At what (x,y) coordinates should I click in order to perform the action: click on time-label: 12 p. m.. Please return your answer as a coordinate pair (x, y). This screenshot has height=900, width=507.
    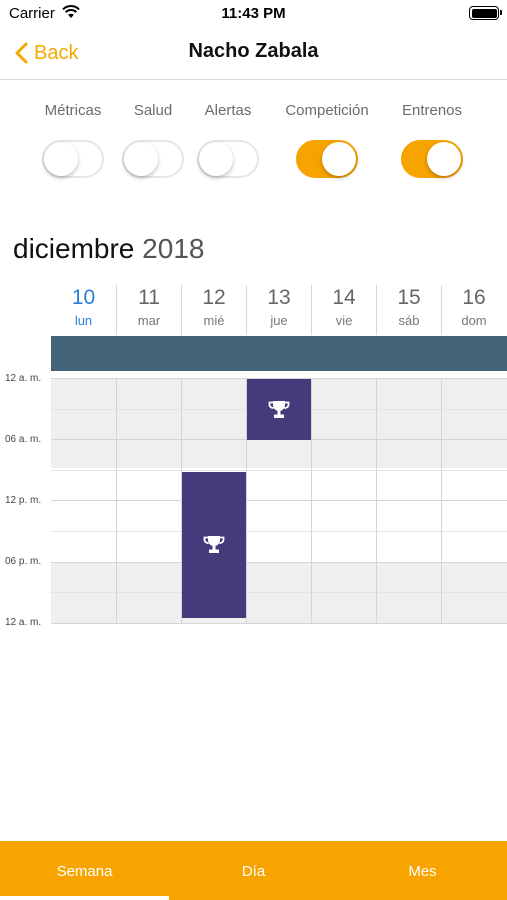
    Looking at the image, I should click on (23, 500).